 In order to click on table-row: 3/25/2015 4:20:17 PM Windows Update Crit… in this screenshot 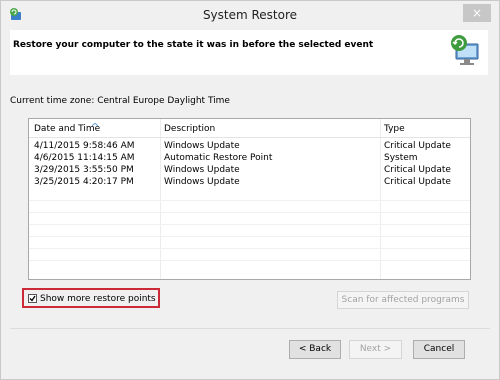, I will do `click(249, 182)`.